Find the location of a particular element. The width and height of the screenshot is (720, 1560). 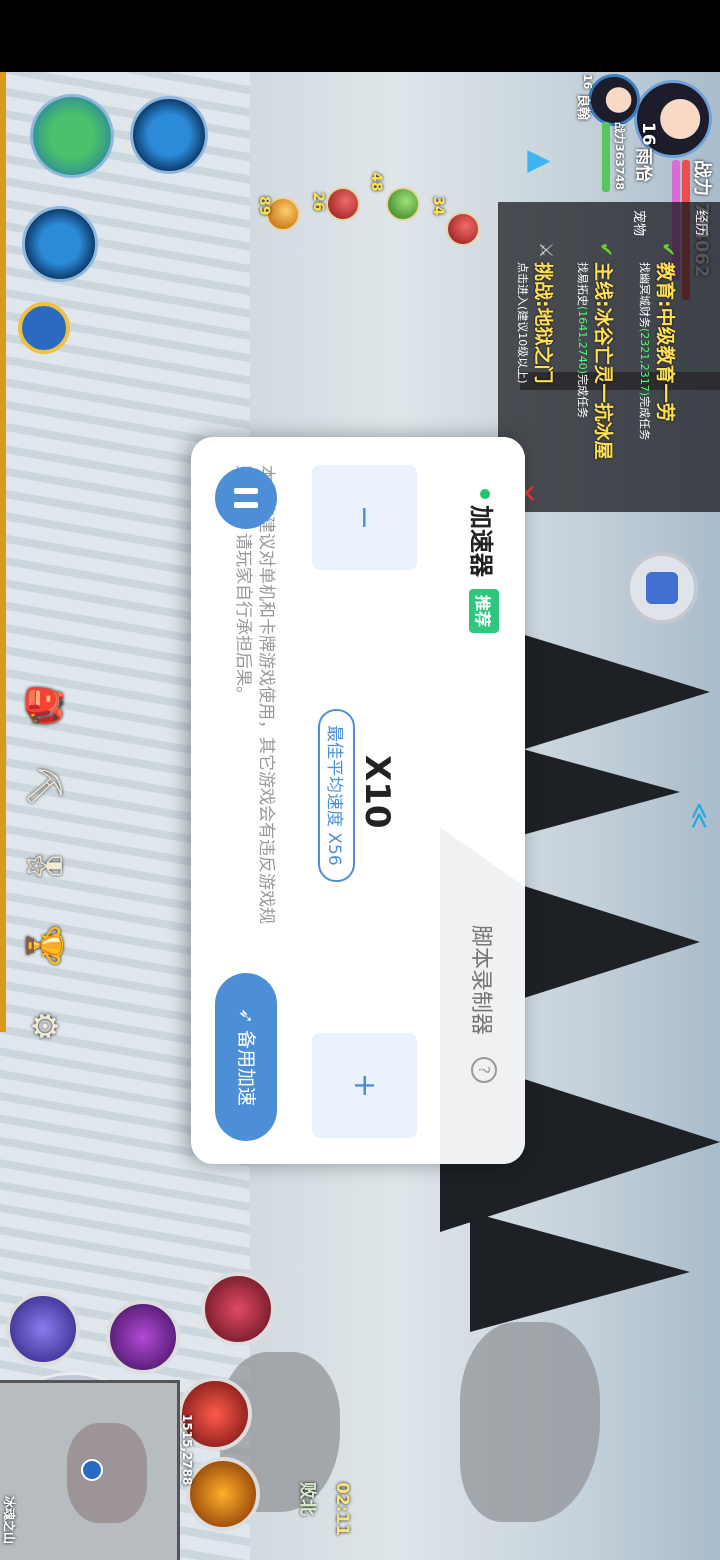

speed-value: X10 is located at coordinates (377, 792).